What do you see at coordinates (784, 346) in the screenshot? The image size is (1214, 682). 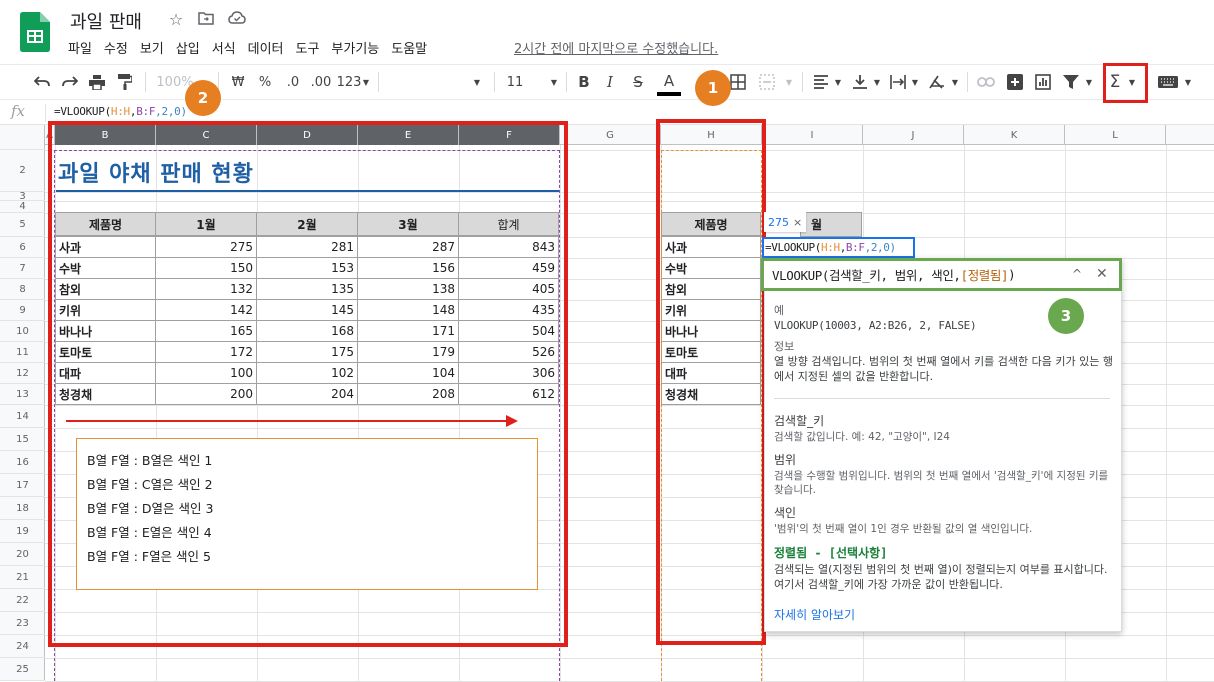 I see `info-label: 정보` at bounding box center [784, 346].